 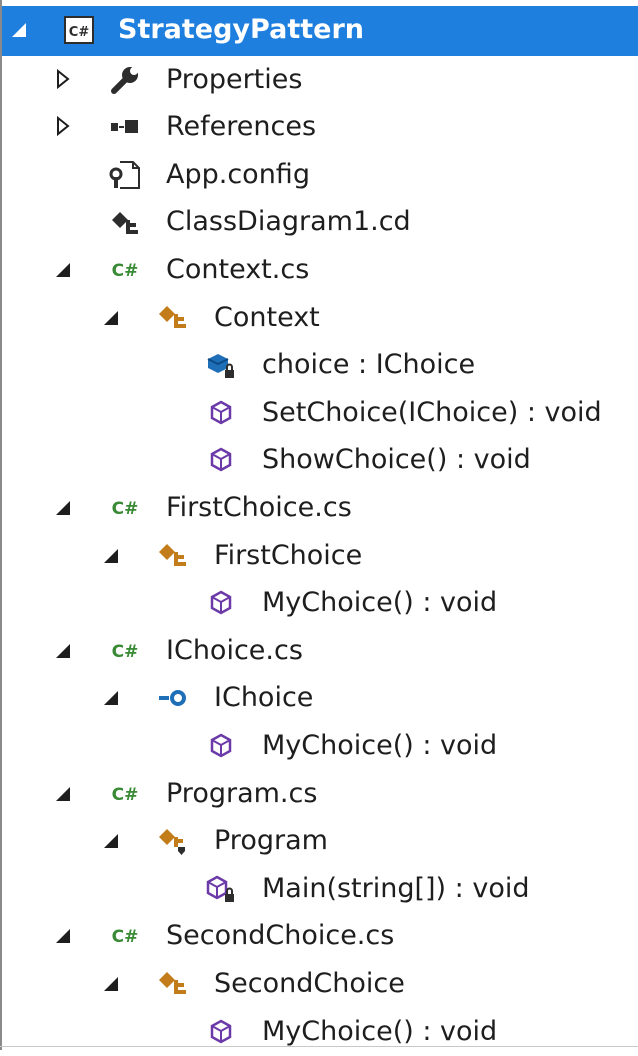 I want to click on tree-item-strategypattern: C# StrategyPattern, so click(x=320, y=31).